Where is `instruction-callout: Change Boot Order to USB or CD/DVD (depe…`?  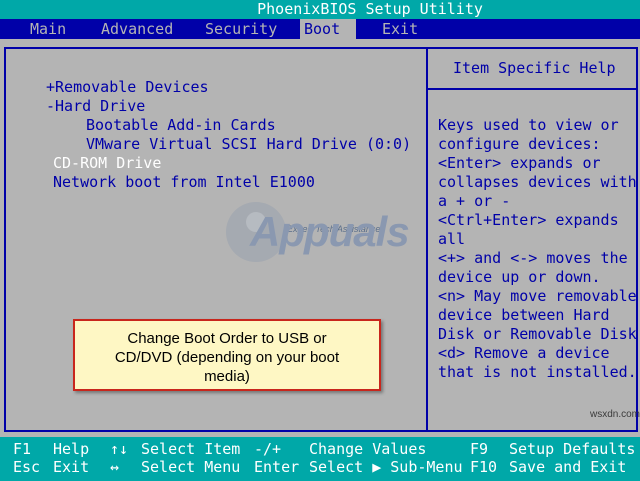
instruction-callout: Change Boot Order to USB or CD/DVD (depe… is located at coordinates (227, 355).